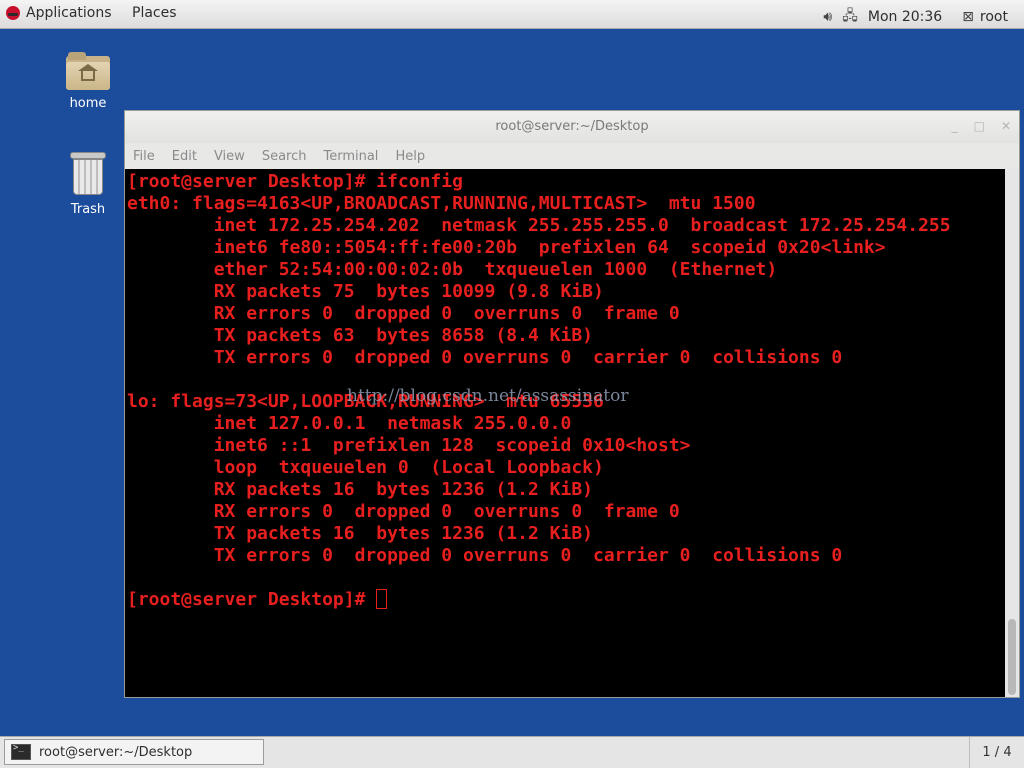  I want to click on workspace-switcher: 1 / 4, so click(996, 752).